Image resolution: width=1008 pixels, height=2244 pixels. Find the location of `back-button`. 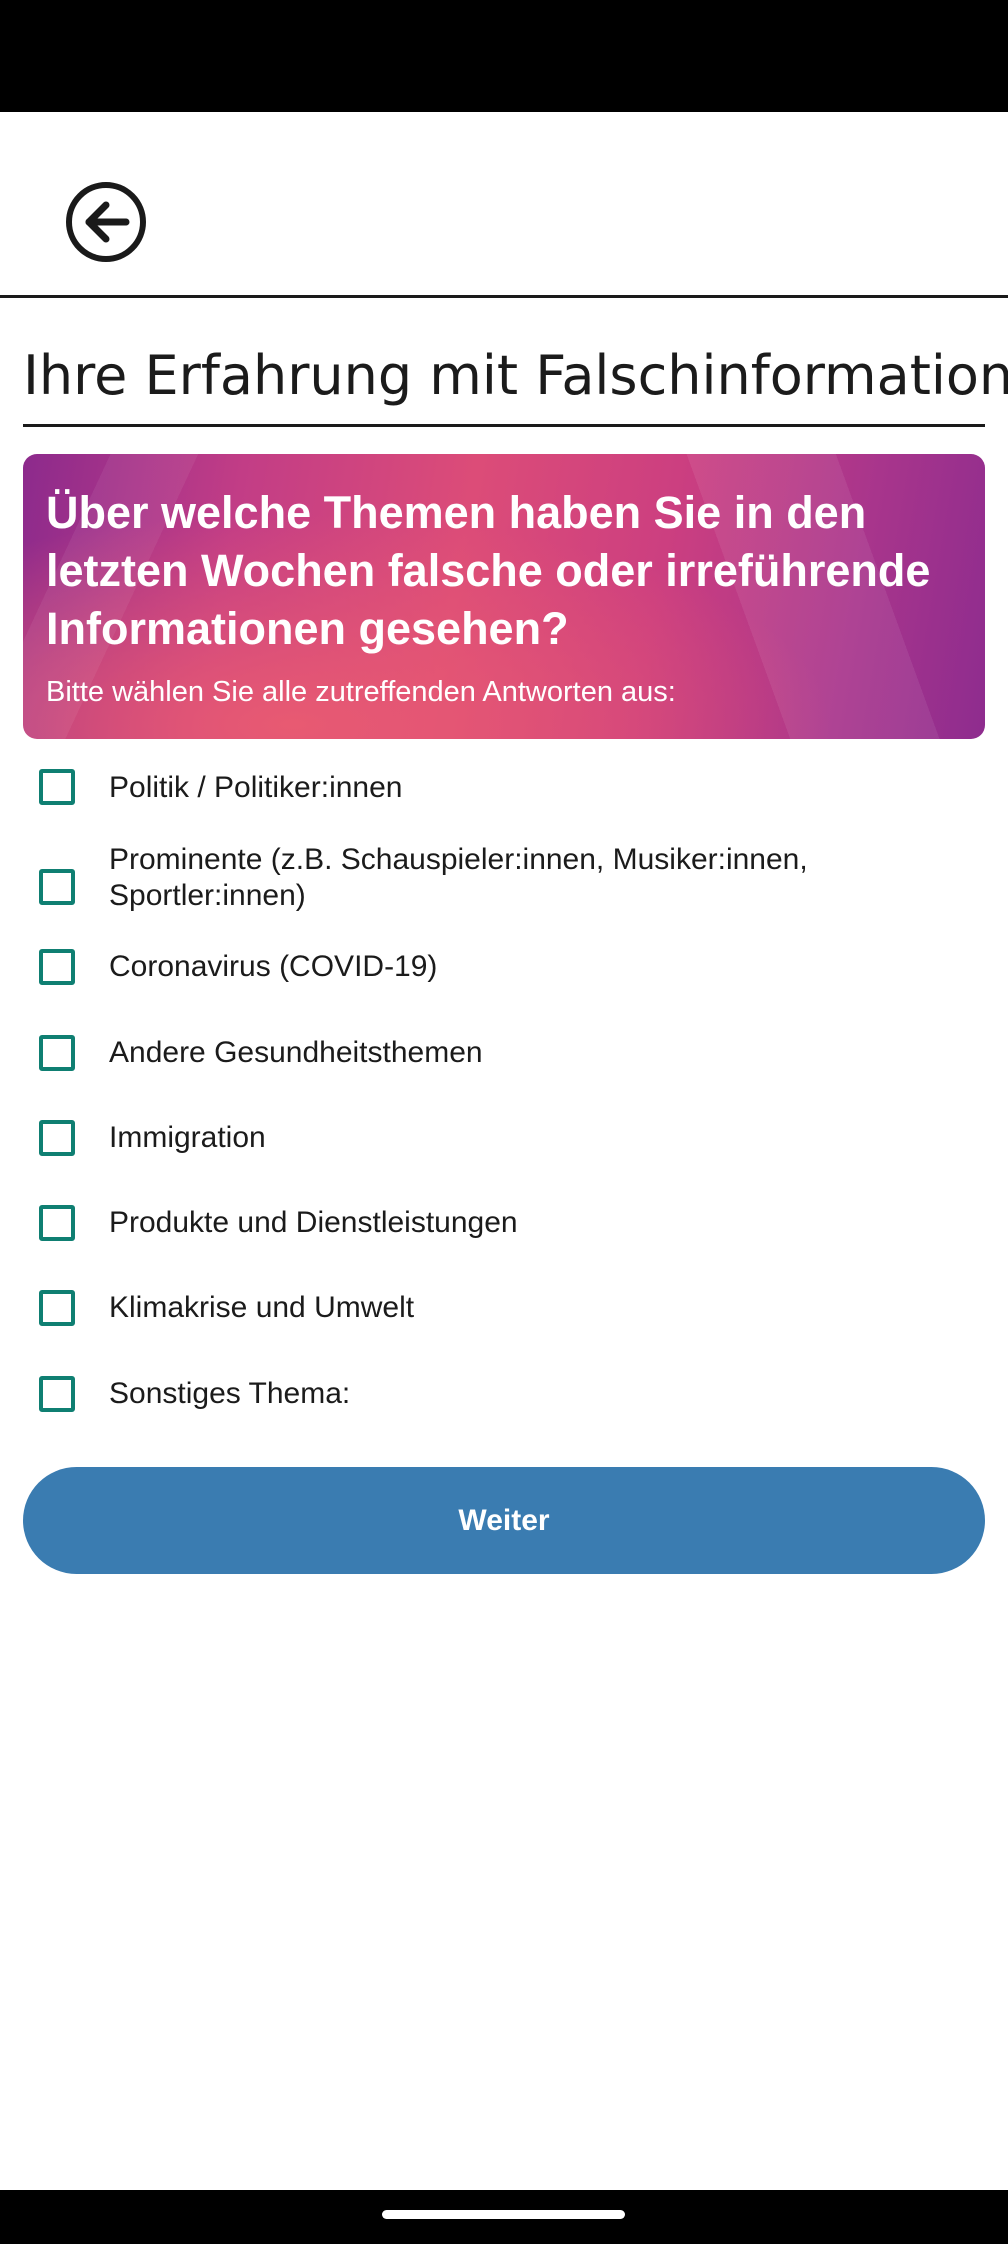

back-button is located at coordinates (106, 222).